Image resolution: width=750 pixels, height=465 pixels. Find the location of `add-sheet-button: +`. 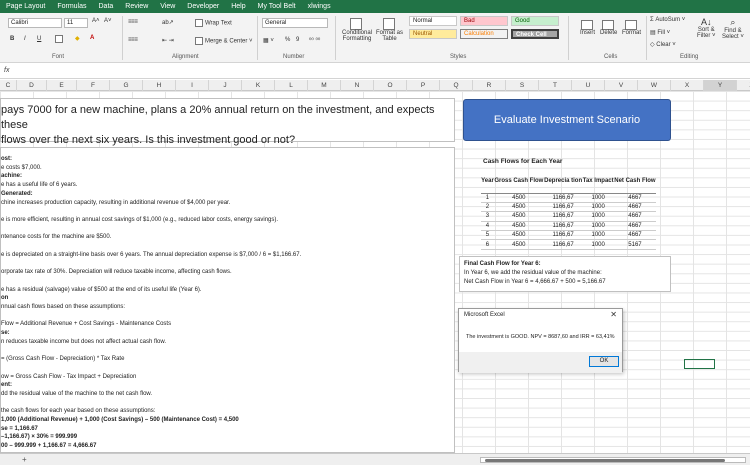

add-sheet-button: + is located at coordinates (24, 459).